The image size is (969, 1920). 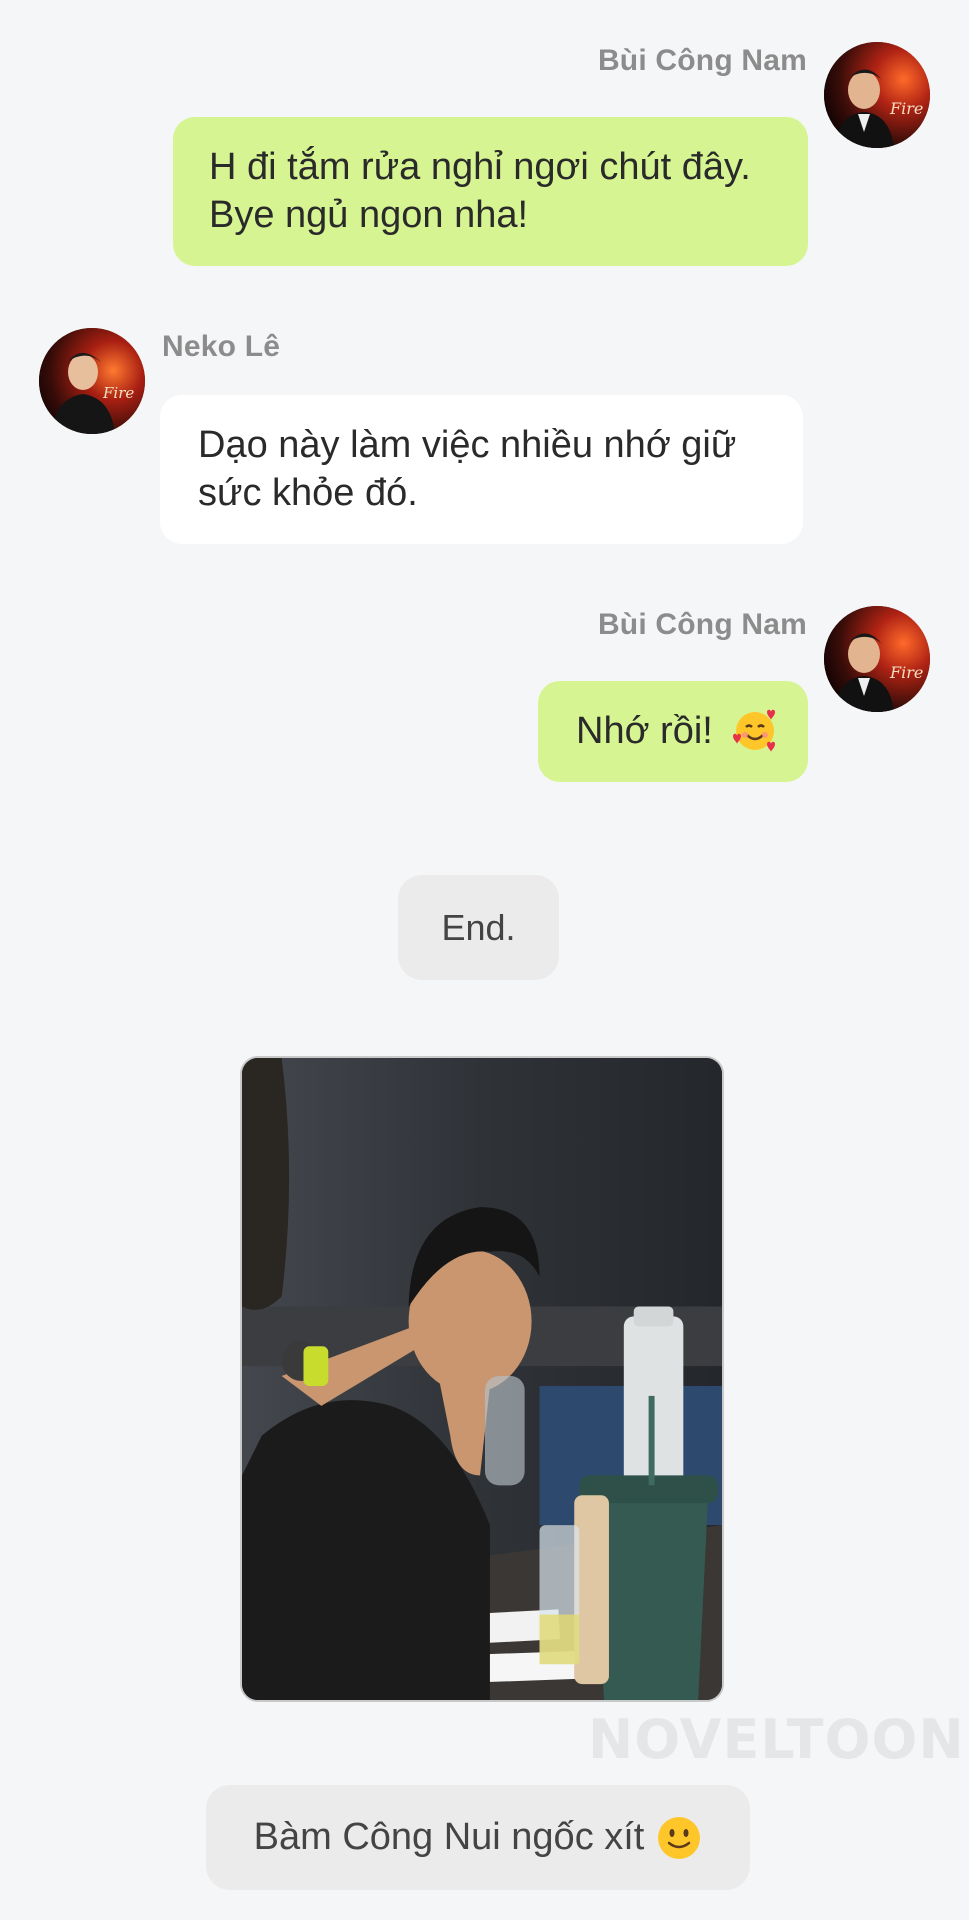 I want to click on message-text: Bye ngủ ngon nha!, so click(x=369, y=215).